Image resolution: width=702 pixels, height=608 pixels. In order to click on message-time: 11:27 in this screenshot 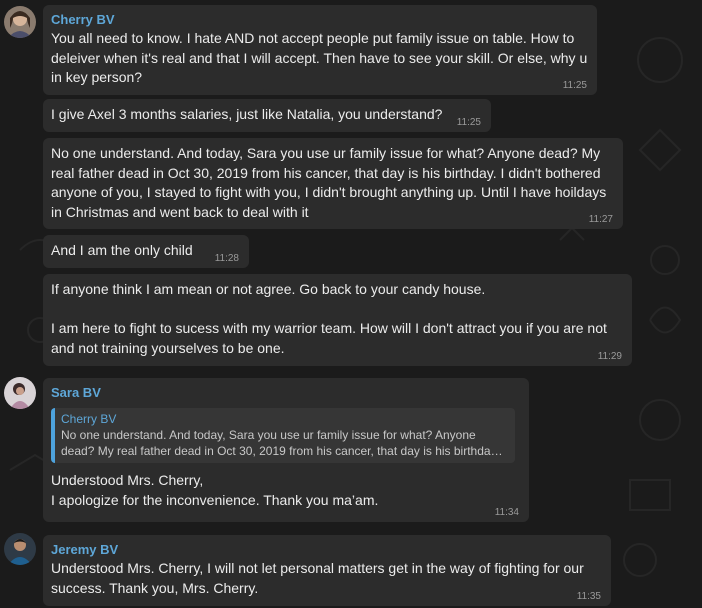, I will do `click(600, 219)`.